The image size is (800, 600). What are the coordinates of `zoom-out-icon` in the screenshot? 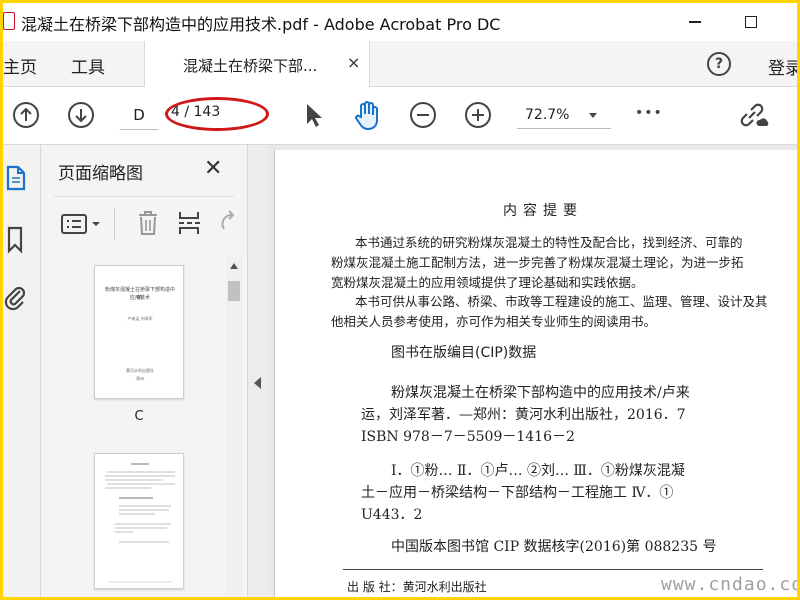 It's located at (423, 115).